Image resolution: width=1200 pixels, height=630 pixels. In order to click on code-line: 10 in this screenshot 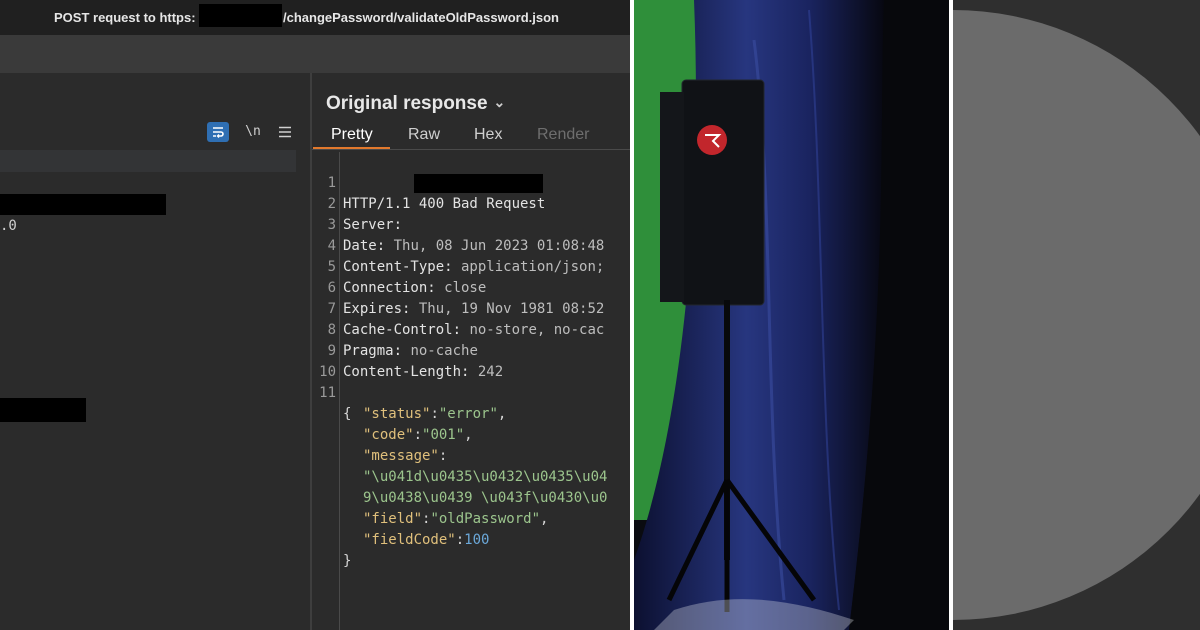, I will do `click(329, 360)`.